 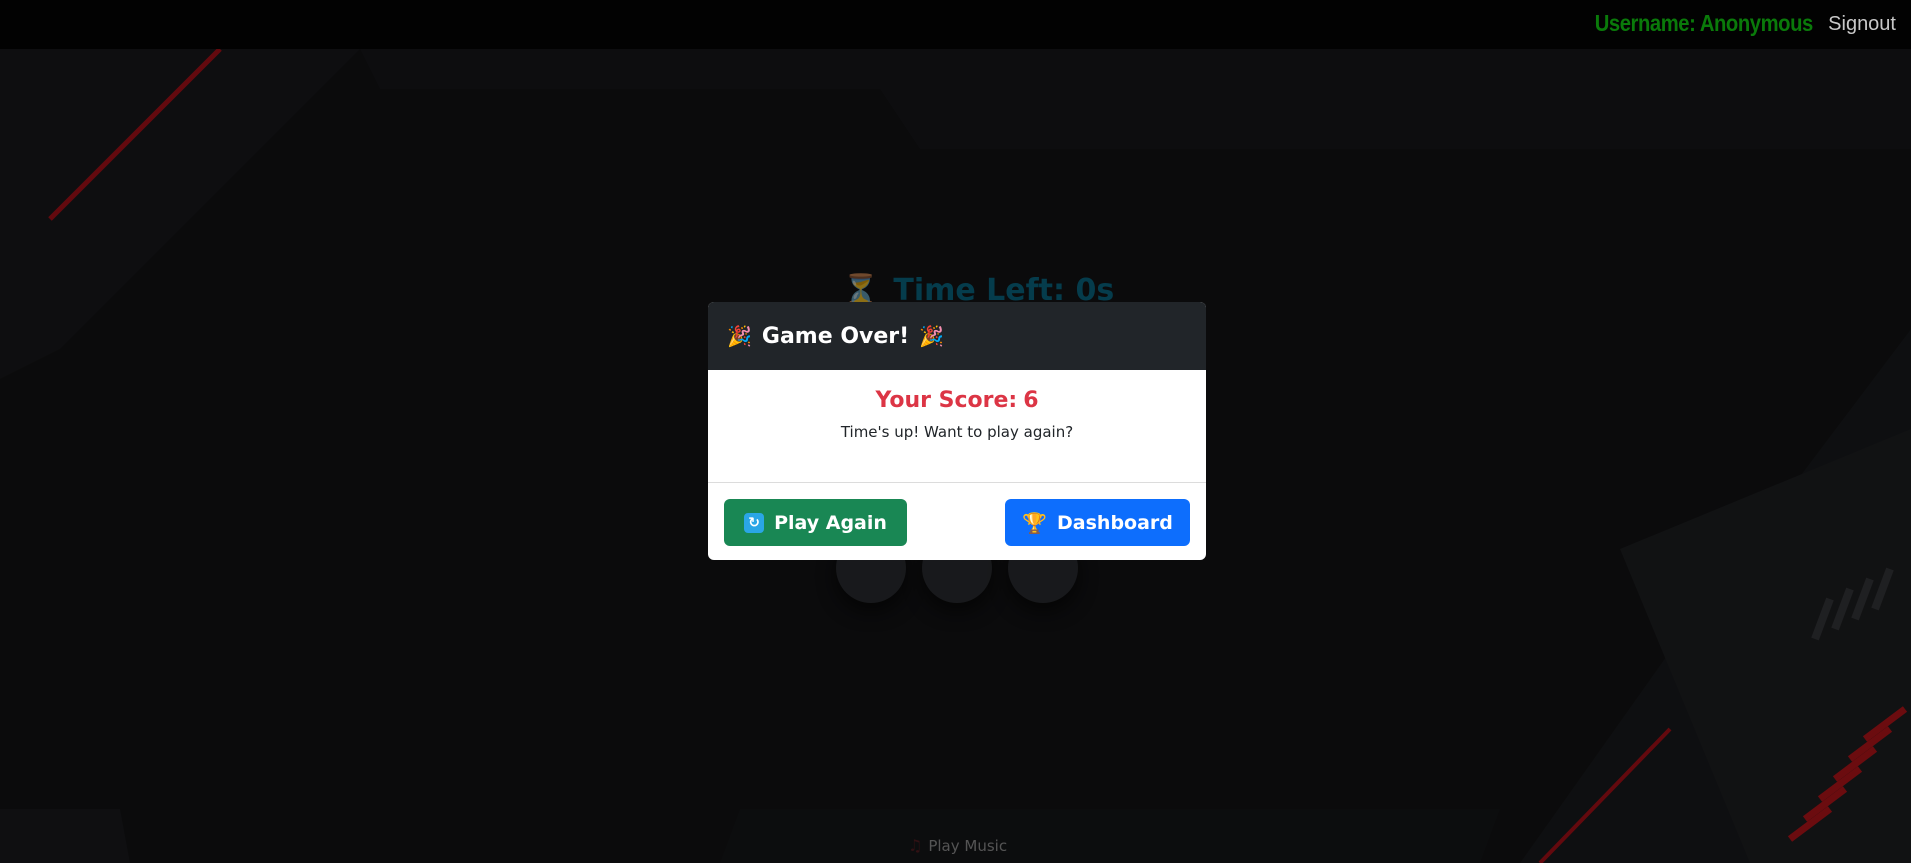 I want to click on top-bar: Username: Anonymous Signout, so click(x=955, y=24).